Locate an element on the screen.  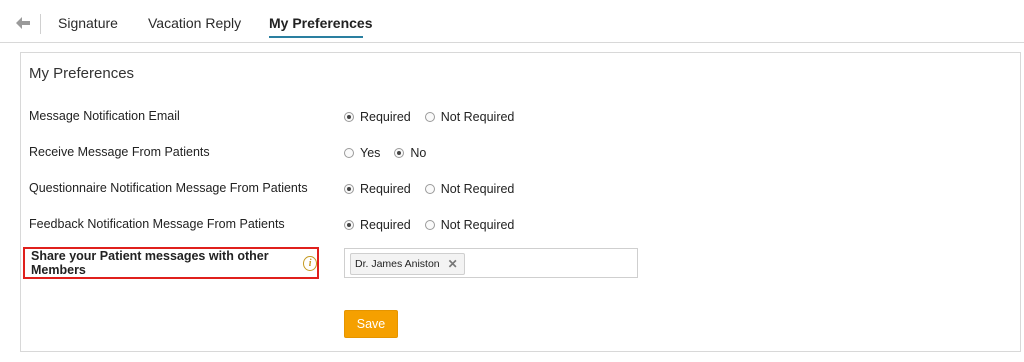
row-label-receive-message-from-patients: Receive Message From Patients is located at coordinates (119, 152).